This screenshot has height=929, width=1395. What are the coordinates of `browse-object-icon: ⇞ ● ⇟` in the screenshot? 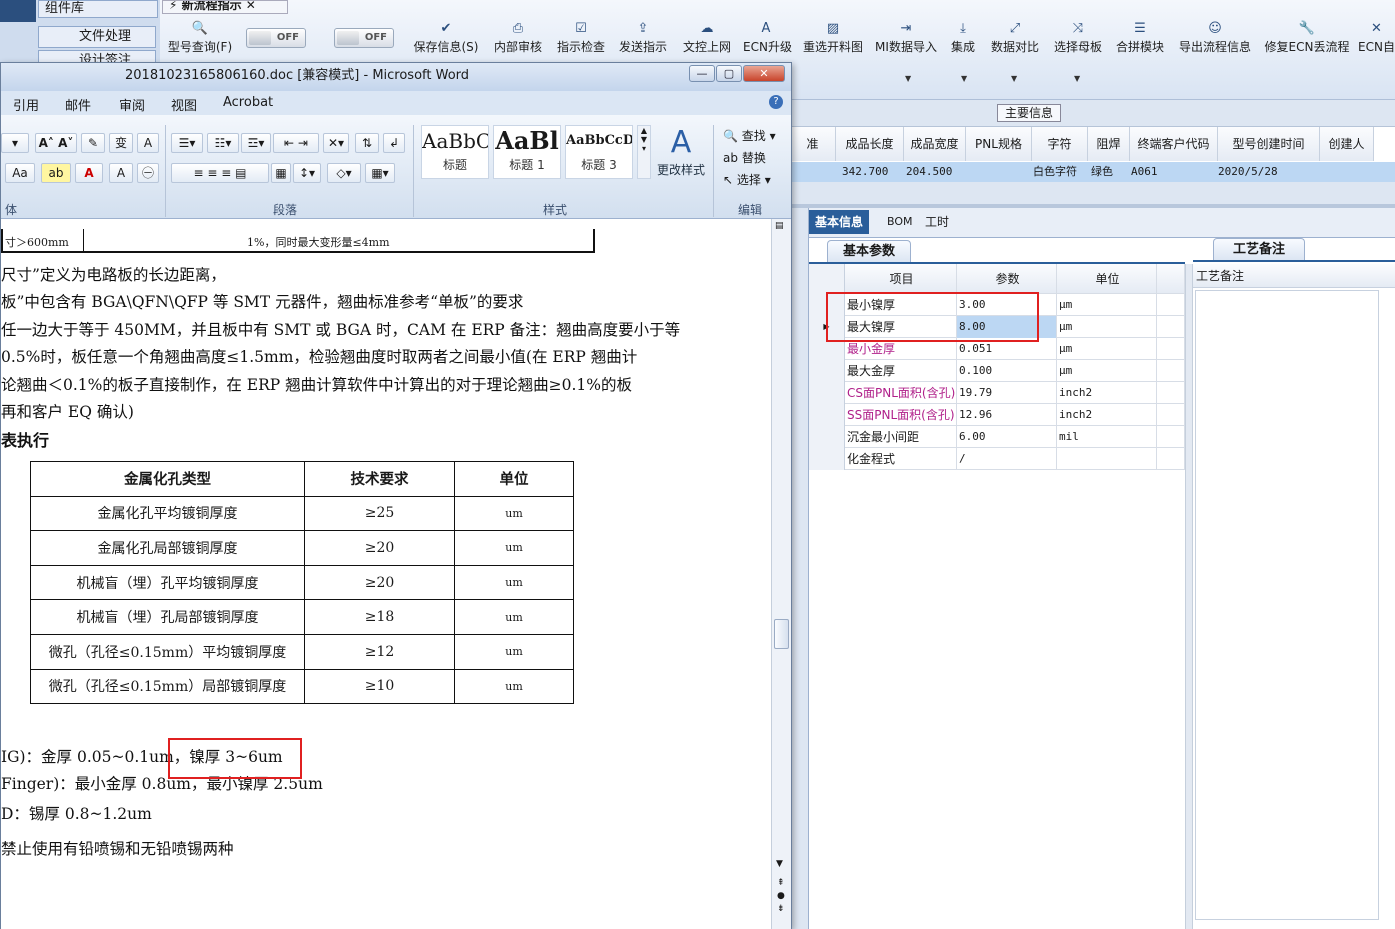 It's located at (781, 896).